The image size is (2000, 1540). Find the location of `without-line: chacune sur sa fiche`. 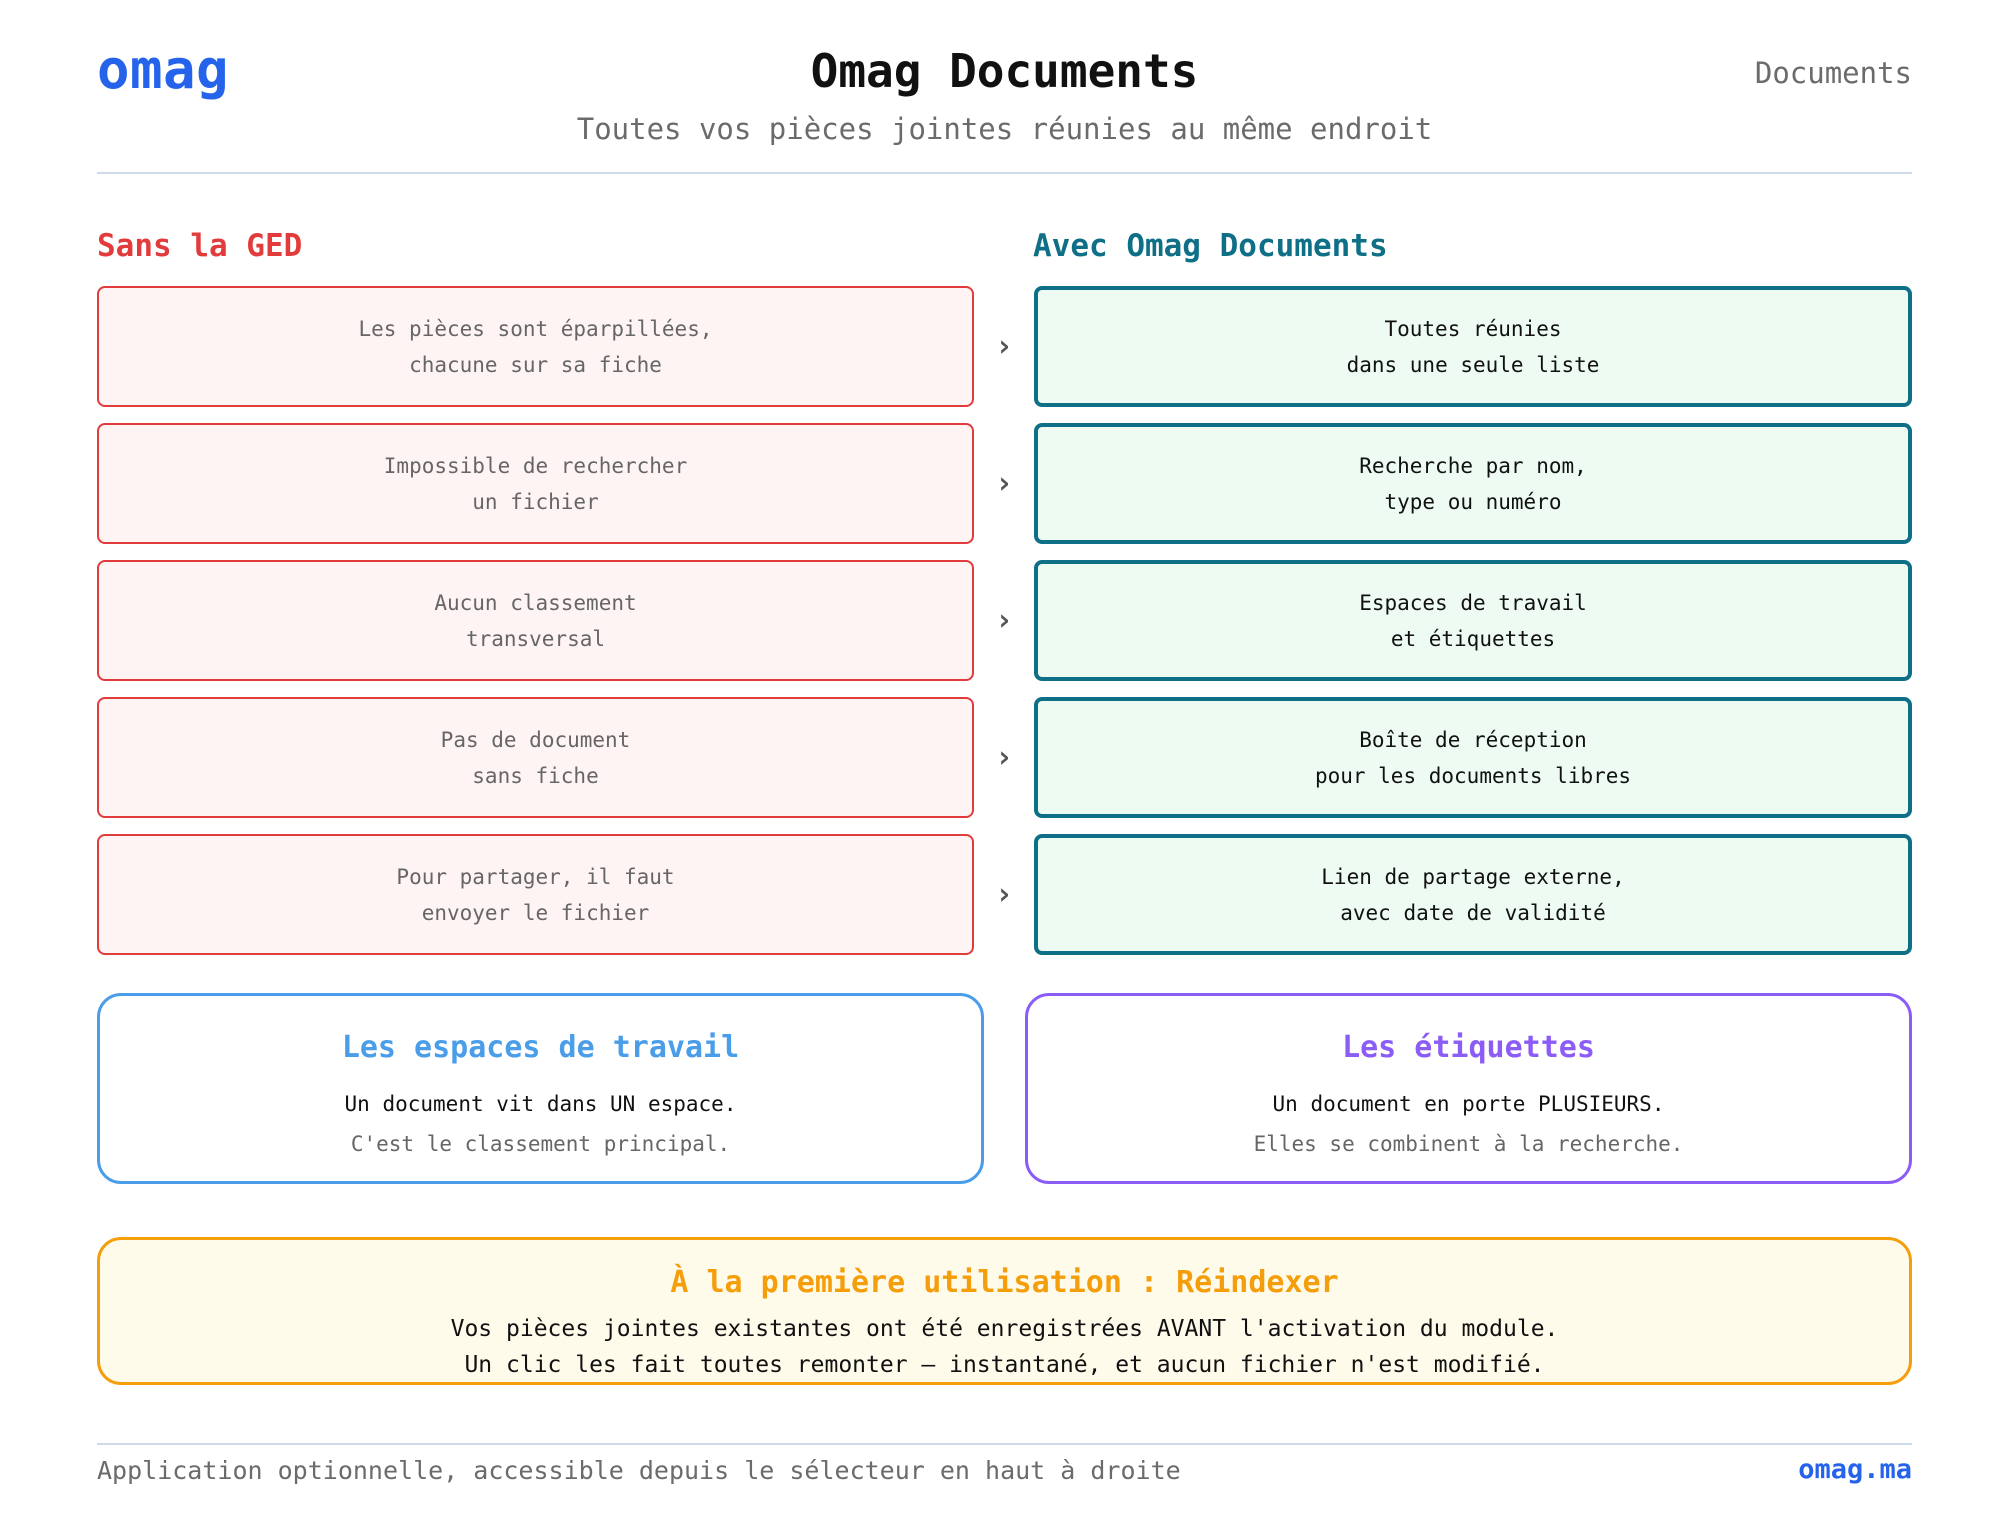

without-line: chacune sur sa fiche is located at coordinates (535, 364).